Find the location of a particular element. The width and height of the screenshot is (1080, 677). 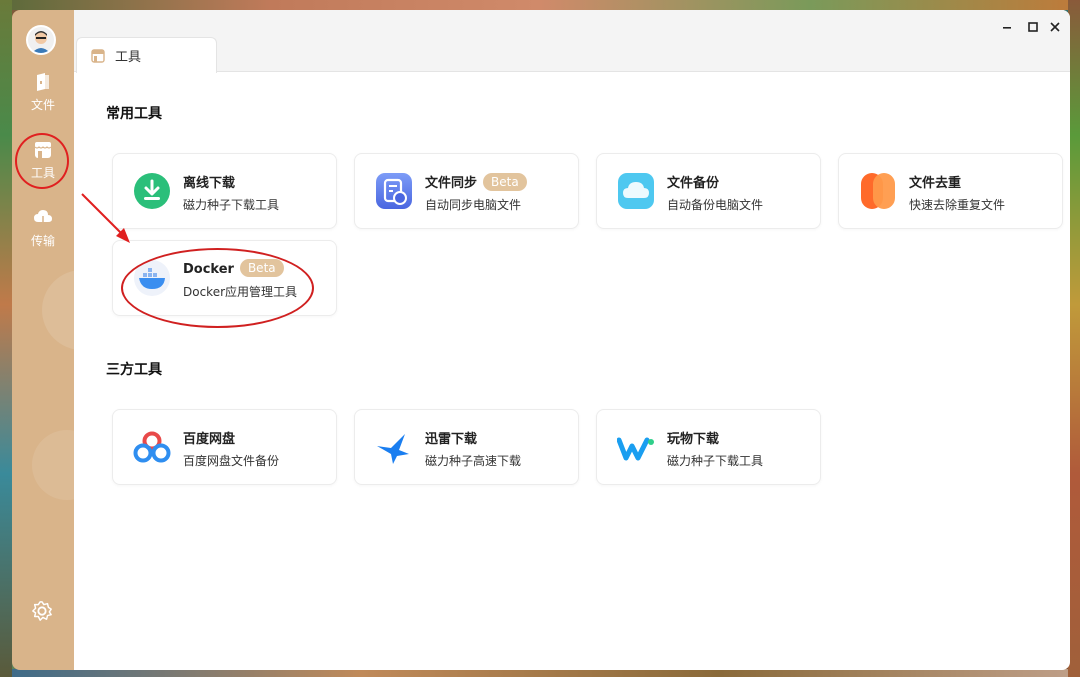

gear-icon is located at coordinates (42, 611).